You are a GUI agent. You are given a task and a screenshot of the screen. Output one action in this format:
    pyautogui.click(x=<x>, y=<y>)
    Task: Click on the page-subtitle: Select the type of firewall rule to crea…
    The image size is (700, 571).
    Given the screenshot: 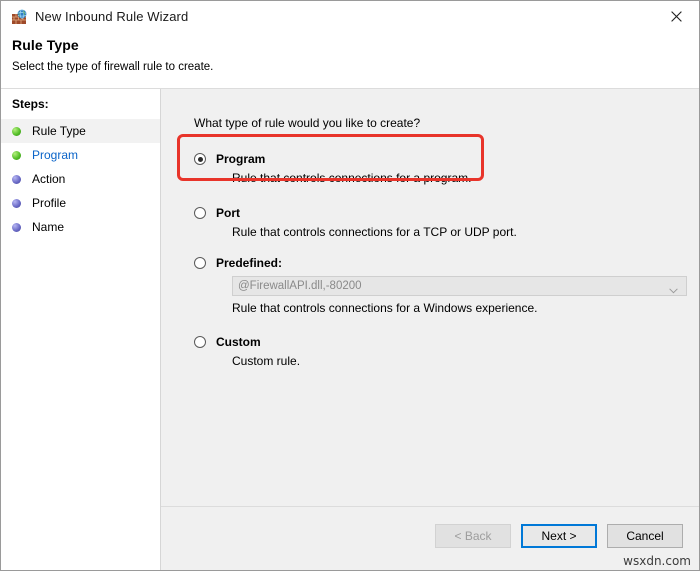 What is the action you would take?
    pyautogui.click(x=113, y=67)
    